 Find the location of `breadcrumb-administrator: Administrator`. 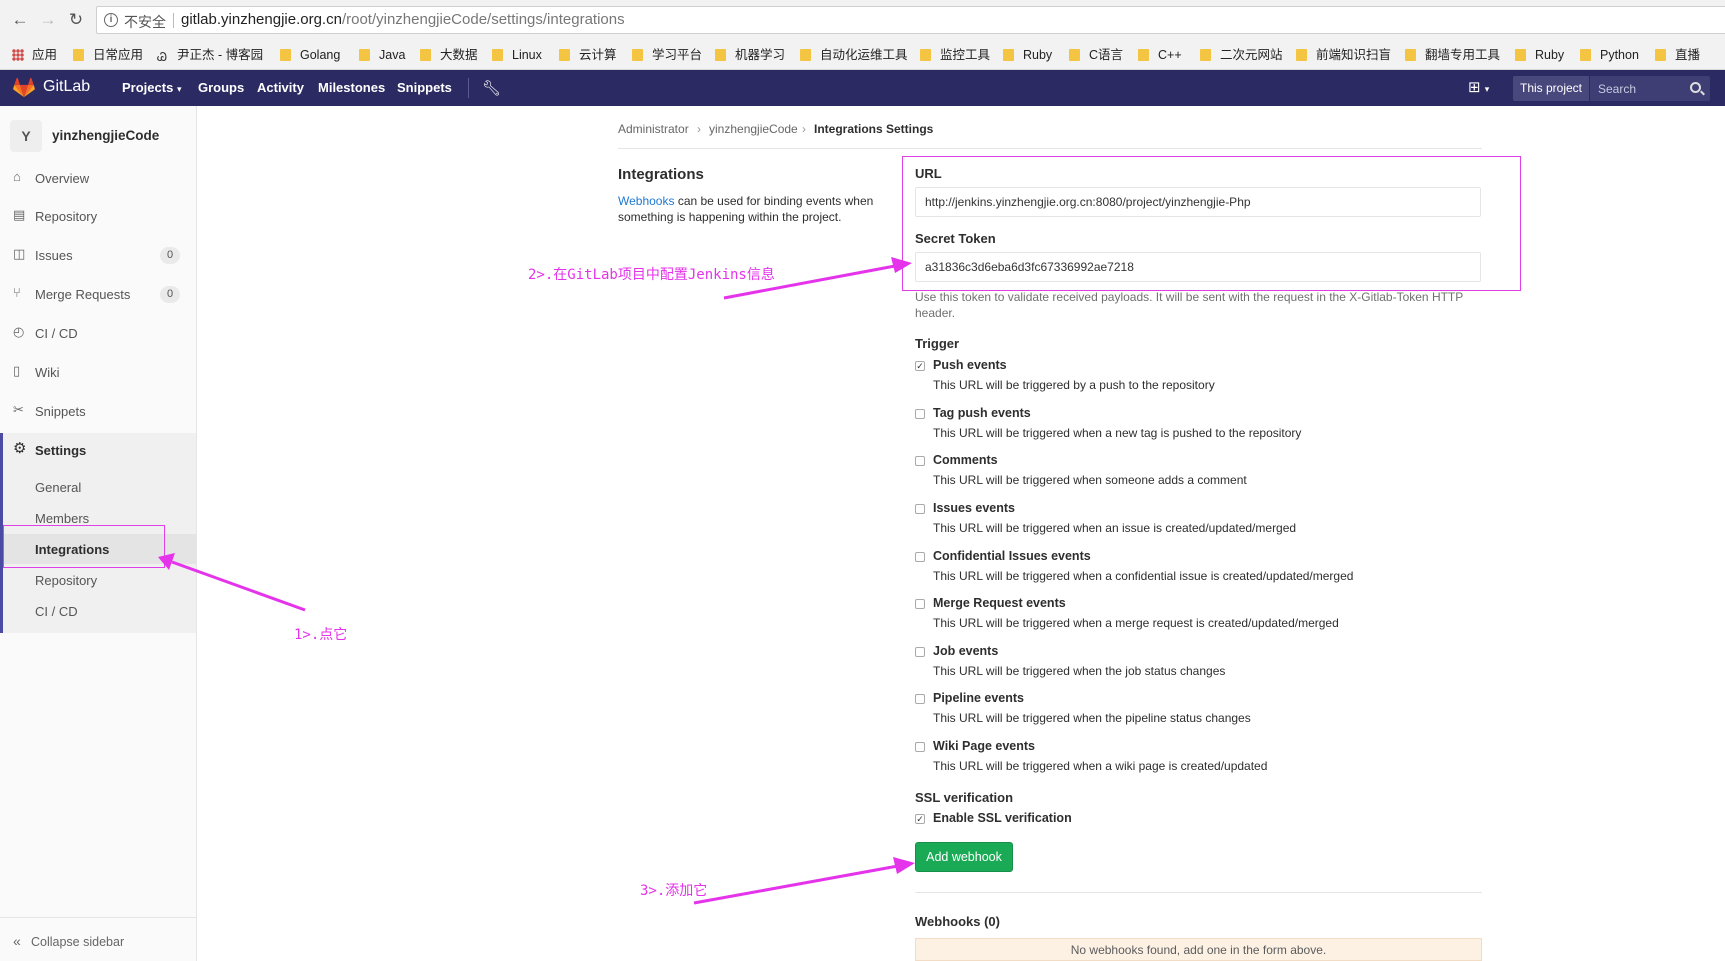

breadcrumb-administrator: Administrator is located at coordinates (653, 129).